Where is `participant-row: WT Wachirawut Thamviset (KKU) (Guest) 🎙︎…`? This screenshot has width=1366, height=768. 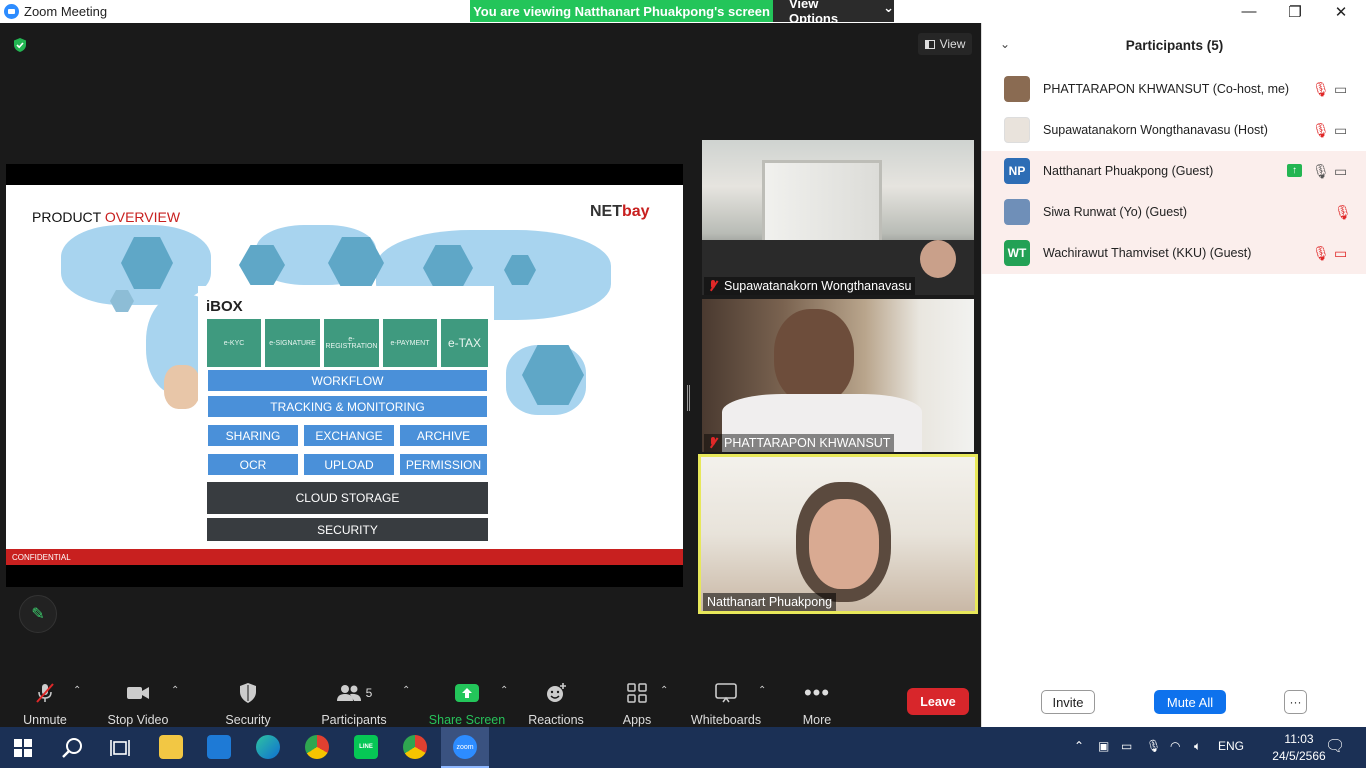
participant-row: WT Wachirawut Thamviset (KKU) (Guest) 🎙︎… is located at coordinates (1174, 253).